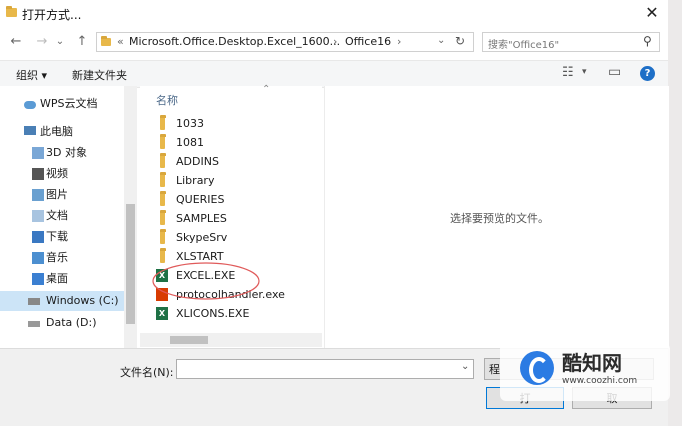 Image resolution: width=682 pixels, height=426 pixels. What do you see at coordinates (647, 73) in the screenshot?
I see `help-icon: ?` at bounding box center [647, 73].